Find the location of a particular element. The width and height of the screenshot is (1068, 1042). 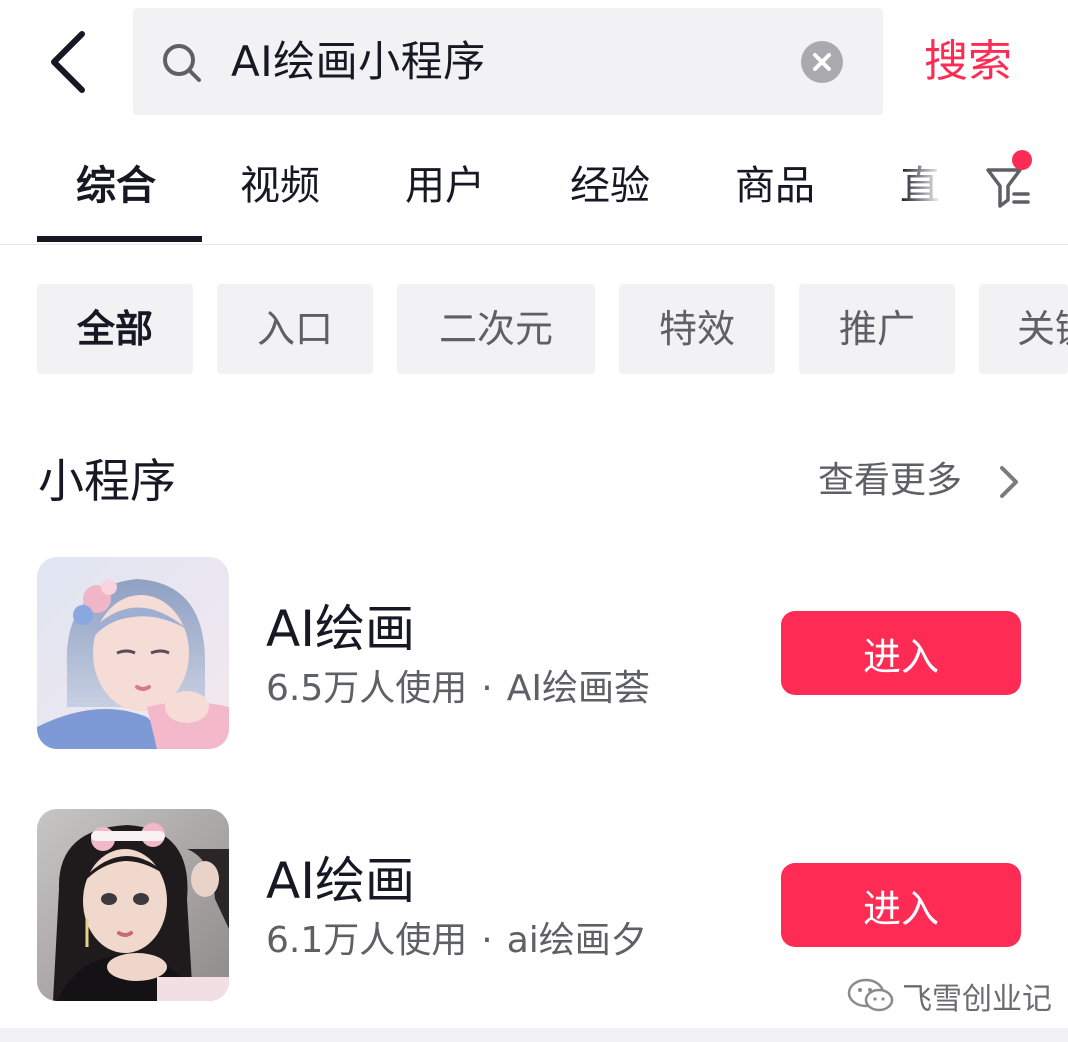

search-button: 搜索 is located at coordinates (968, 62).